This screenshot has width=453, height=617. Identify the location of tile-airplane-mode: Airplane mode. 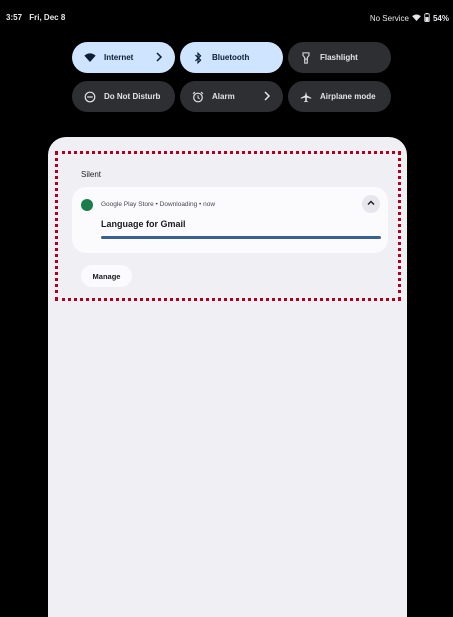
(339, 96).